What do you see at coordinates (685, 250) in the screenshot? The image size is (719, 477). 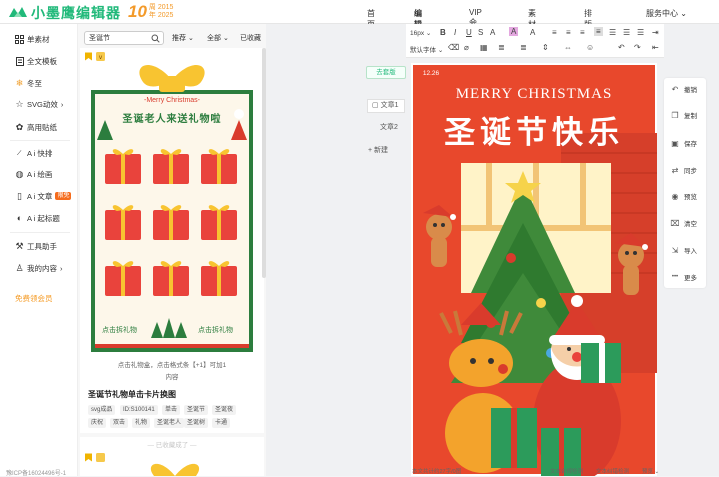 I see `import-button: ⇲ 导入` at bounding box center [685, 250].